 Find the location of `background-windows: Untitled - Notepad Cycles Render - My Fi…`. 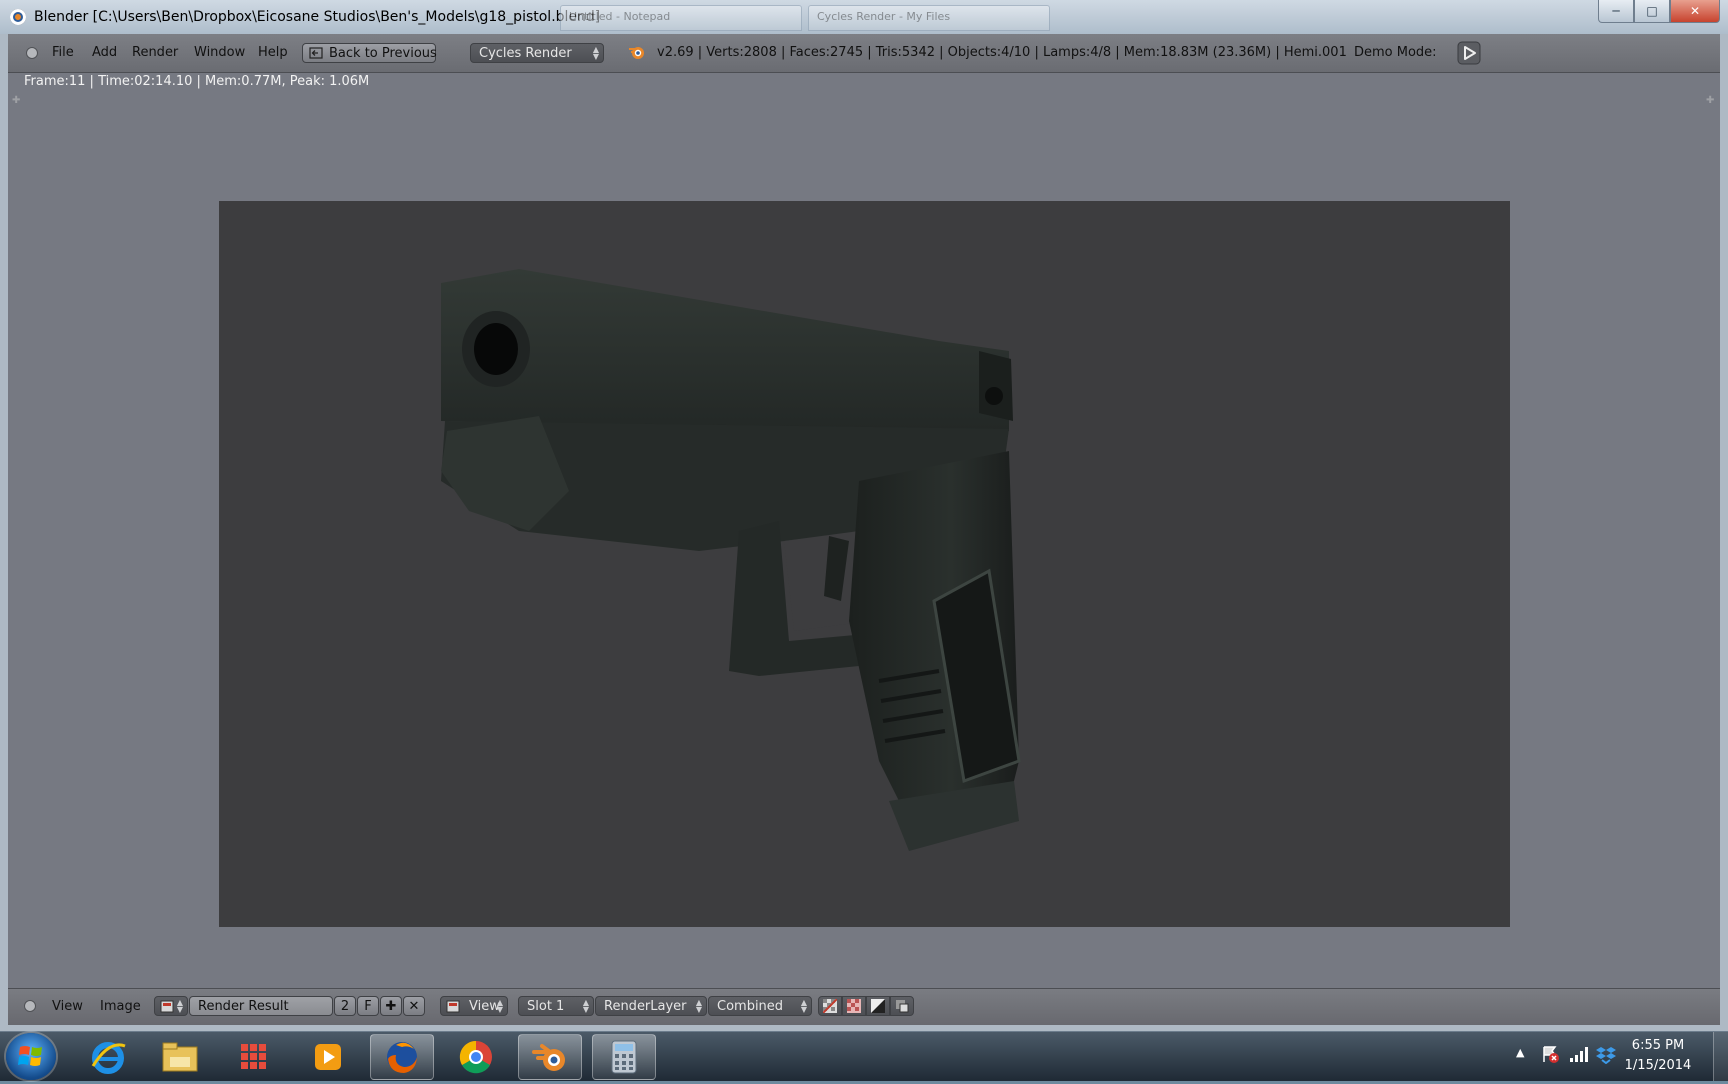

background-windows: Untitled - Notepad Cycles Render - My Fi… is located at coordinates (805, 18).